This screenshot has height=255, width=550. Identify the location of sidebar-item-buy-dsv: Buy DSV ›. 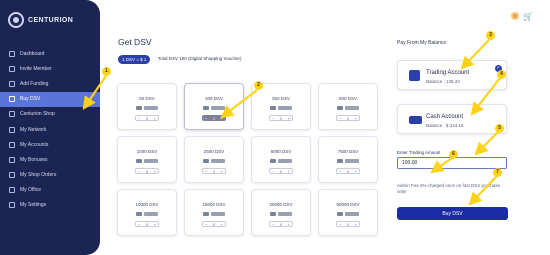
(50, 99).